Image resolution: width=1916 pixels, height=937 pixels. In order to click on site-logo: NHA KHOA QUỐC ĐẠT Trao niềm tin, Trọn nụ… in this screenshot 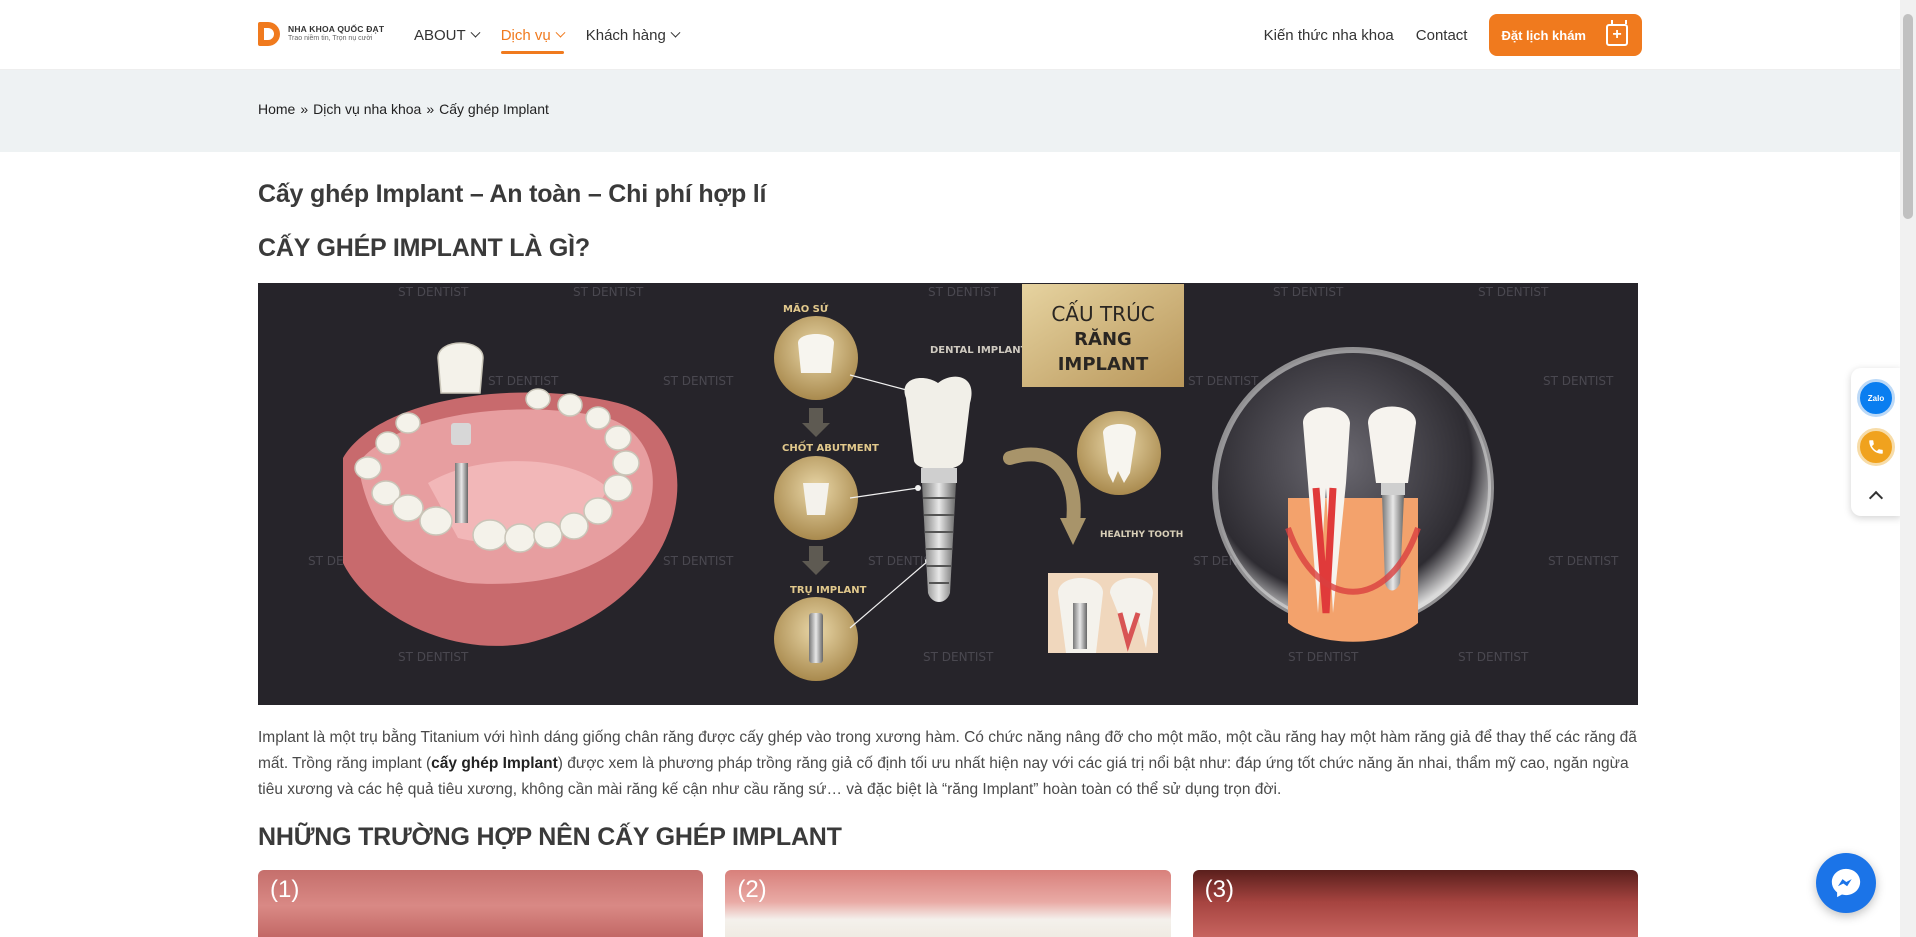, I will do `click(321, 34)`.